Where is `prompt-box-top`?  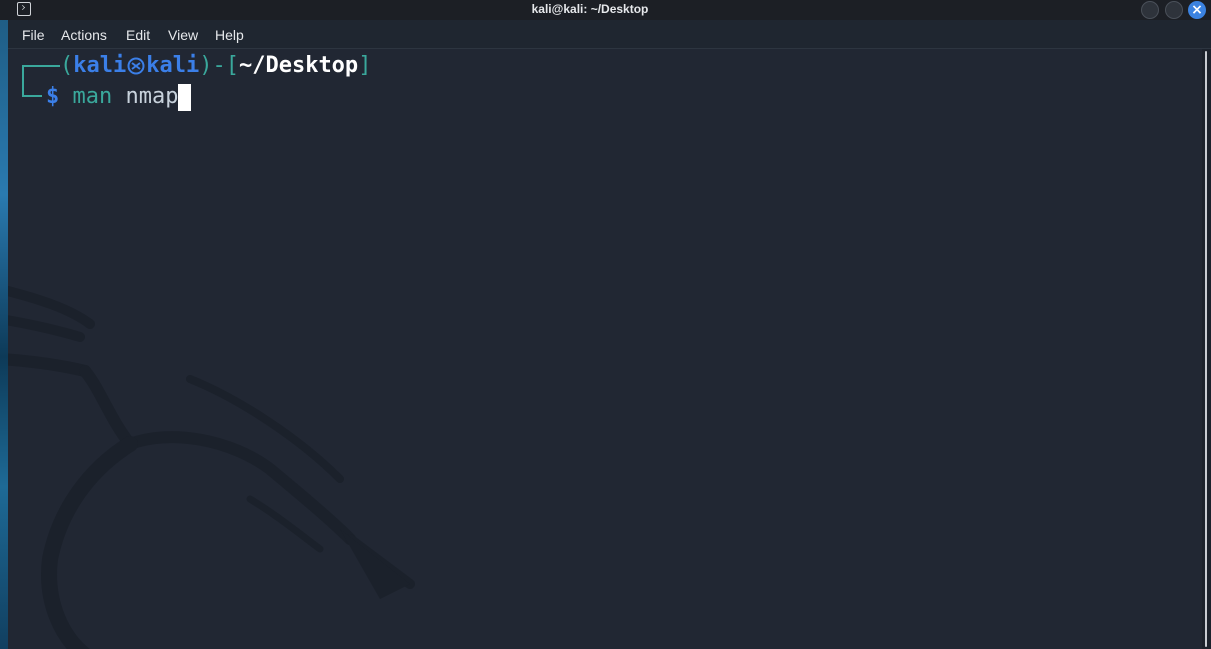
prompt-box-top is located at coordinates (41, 73).